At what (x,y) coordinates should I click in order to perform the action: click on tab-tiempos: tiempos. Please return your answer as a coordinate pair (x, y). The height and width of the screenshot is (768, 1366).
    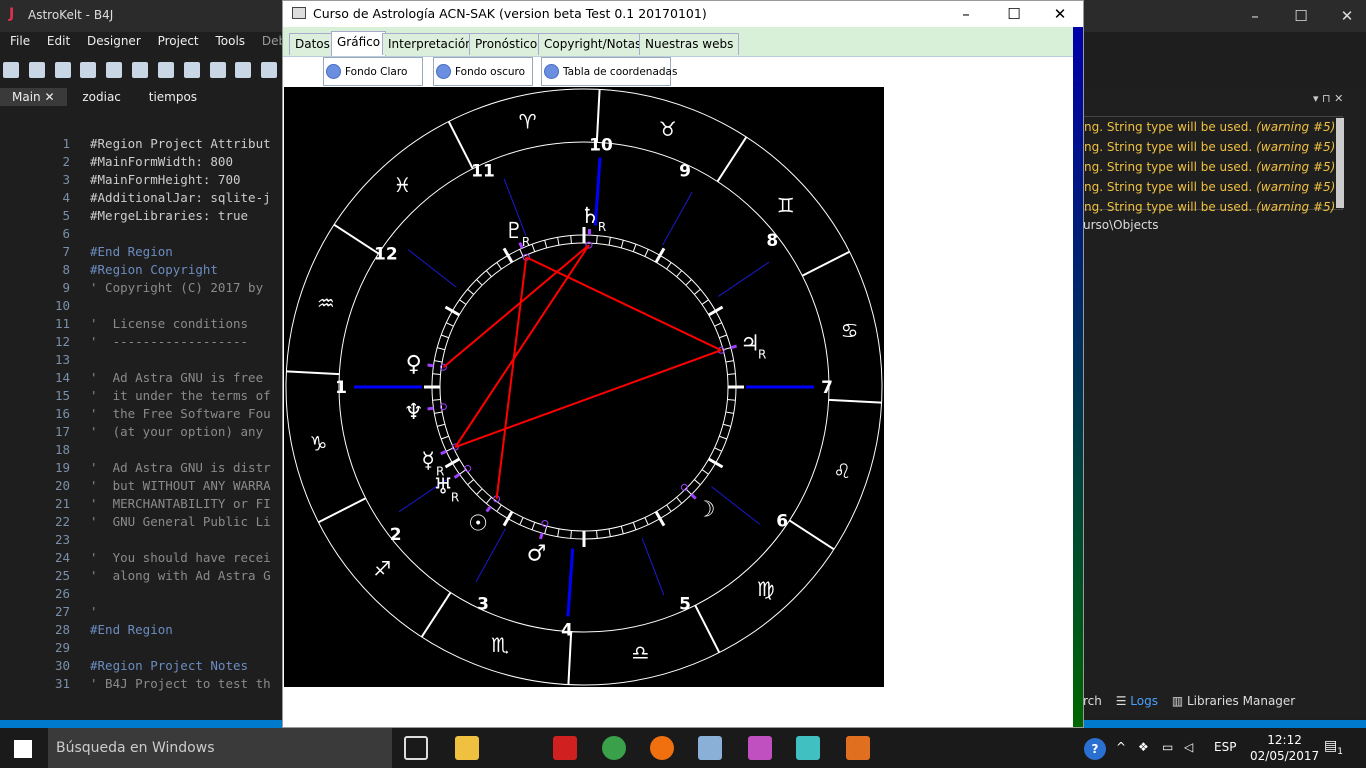
    Looking at the image, I should click on (173, 97).